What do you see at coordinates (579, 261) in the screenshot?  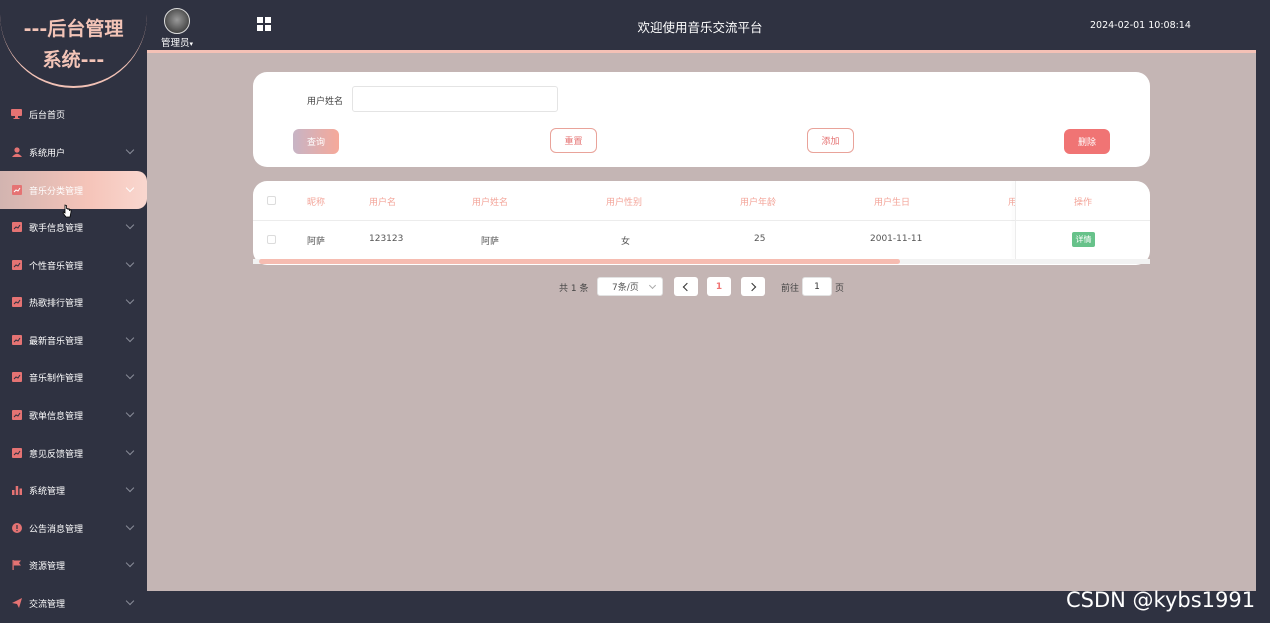 I see `scrollbar-thumb` at bounding box center [579, 261].